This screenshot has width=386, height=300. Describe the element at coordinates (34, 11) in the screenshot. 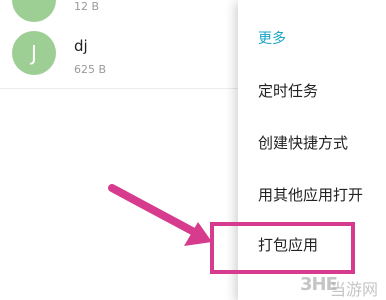

I see `file-avatar` at that location.